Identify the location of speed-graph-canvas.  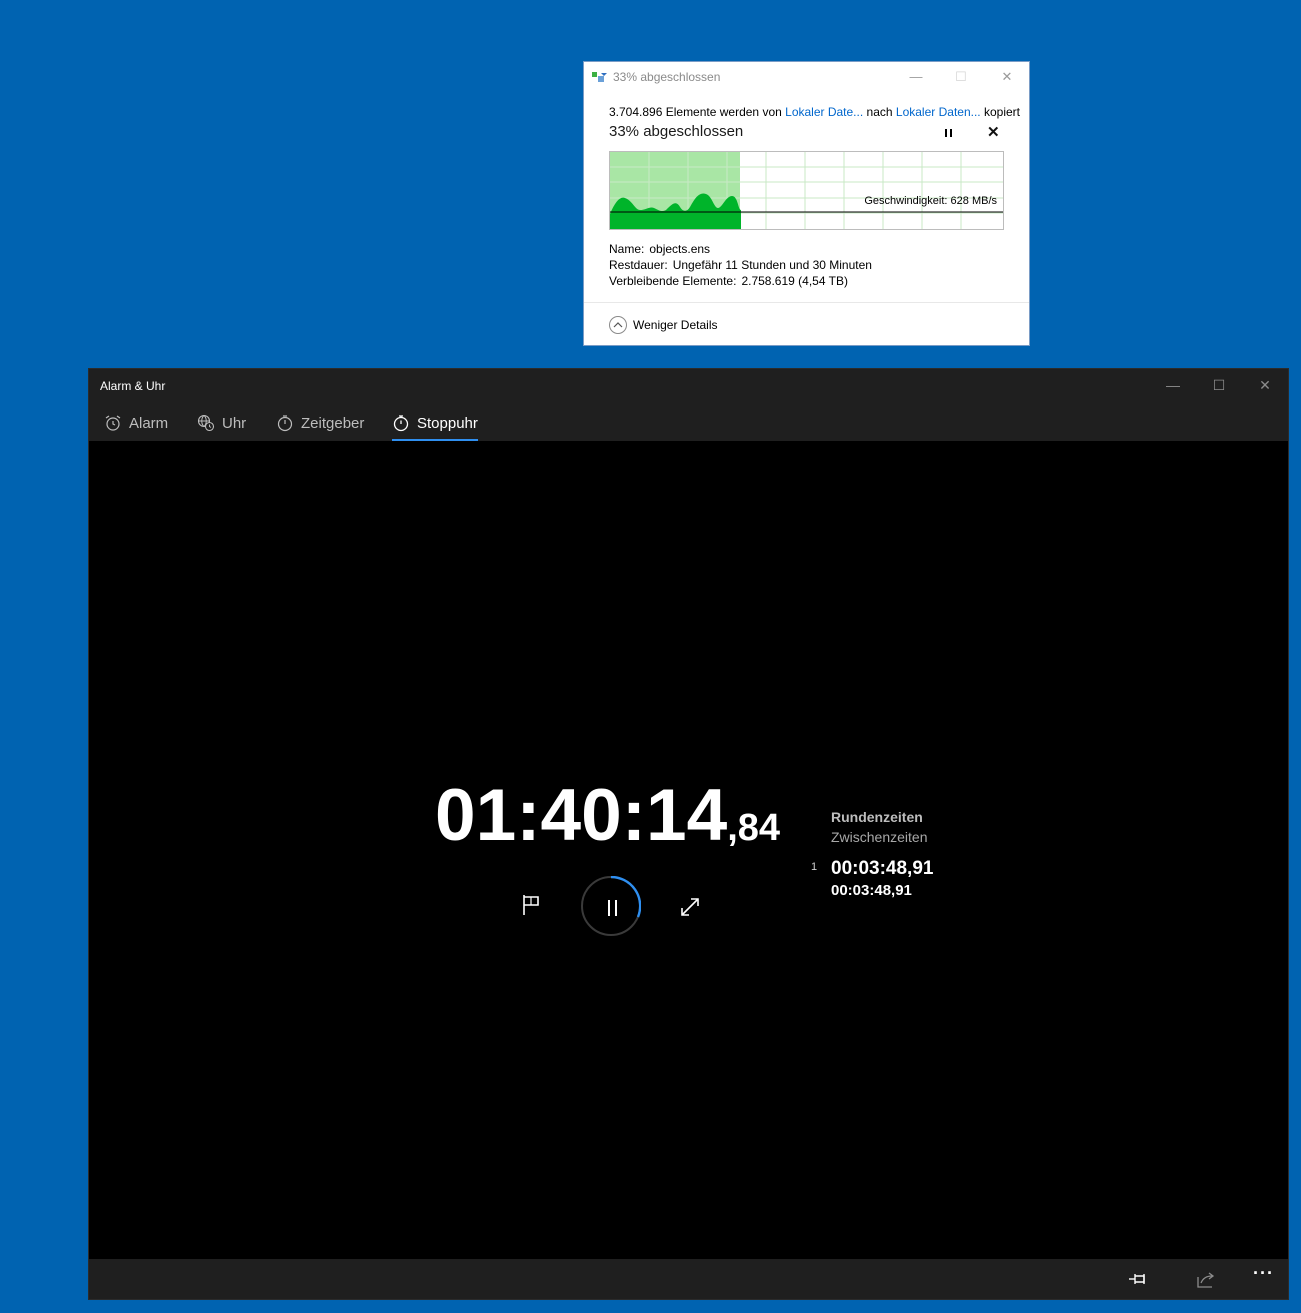
(806, 190).